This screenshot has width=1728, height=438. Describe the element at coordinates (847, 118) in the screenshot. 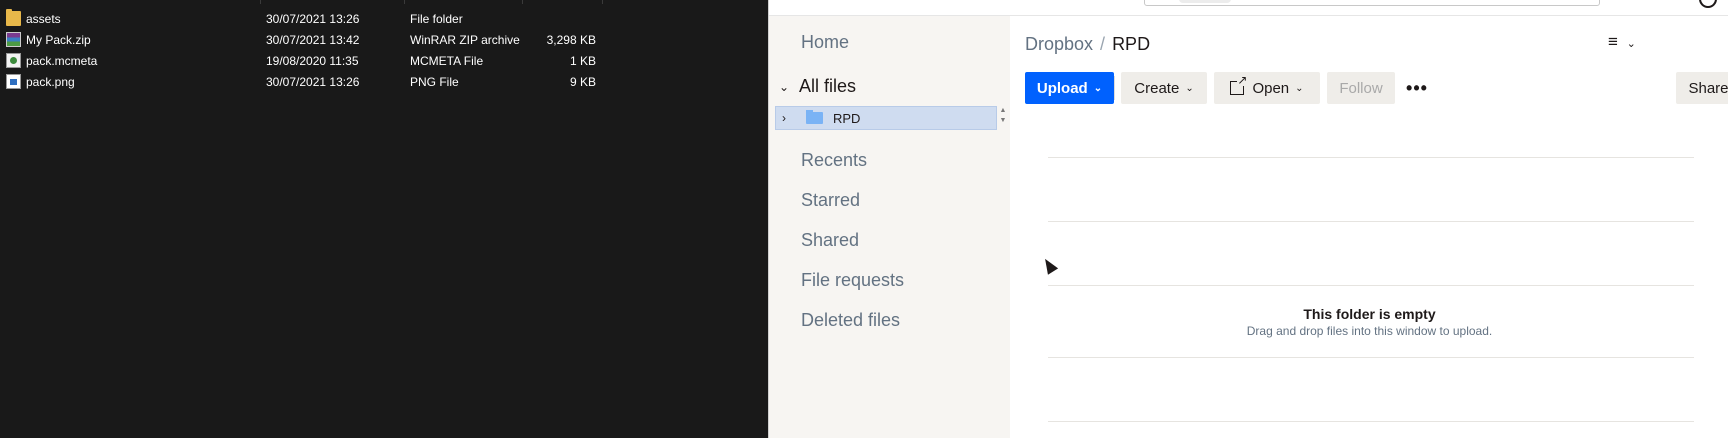

I see `folder-tree-label: RPD` at that location.